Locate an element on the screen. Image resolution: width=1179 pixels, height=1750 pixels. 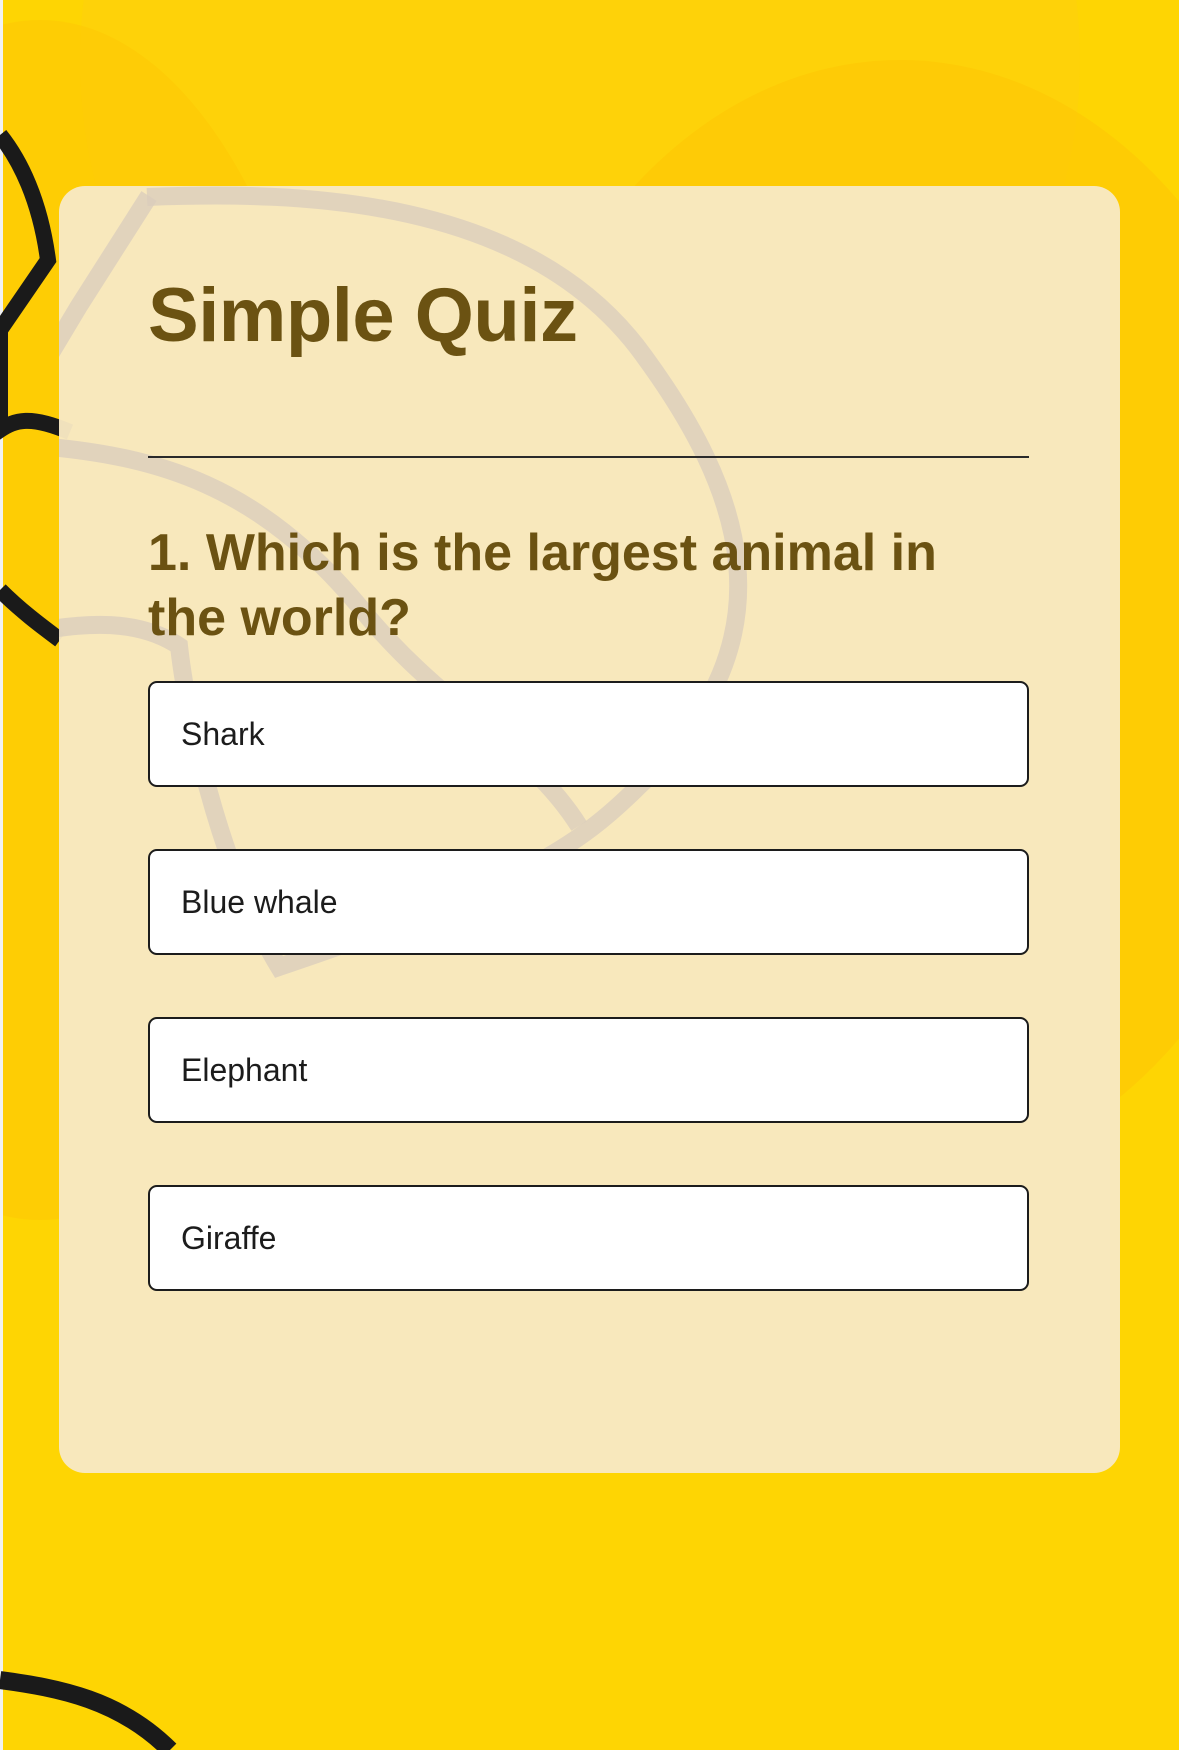
answer-option-label: Giraffe is located at coordinates (229, 1237).